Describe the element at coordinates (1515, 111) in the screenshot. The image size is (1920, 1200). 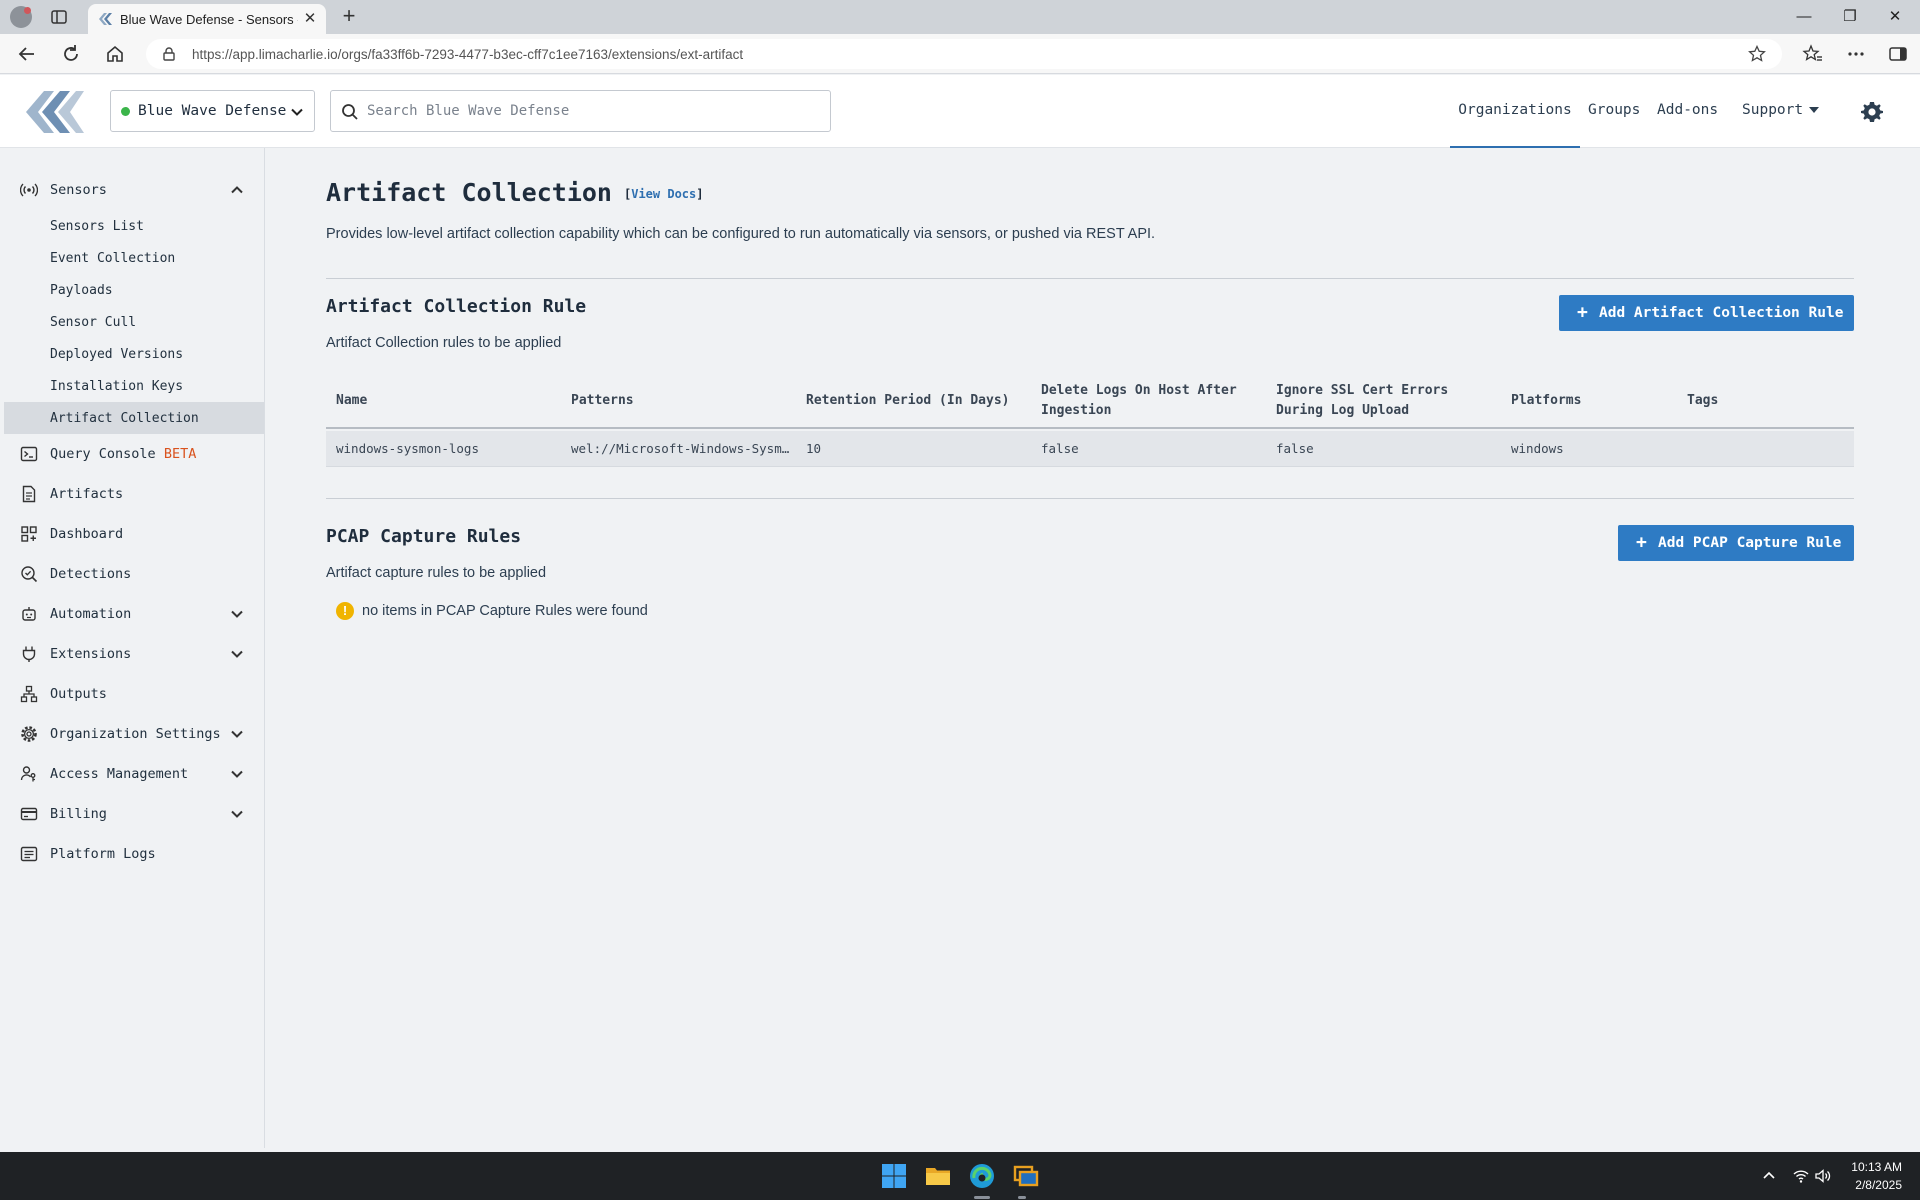
I see `nav-organizations: Organizations` at that location.